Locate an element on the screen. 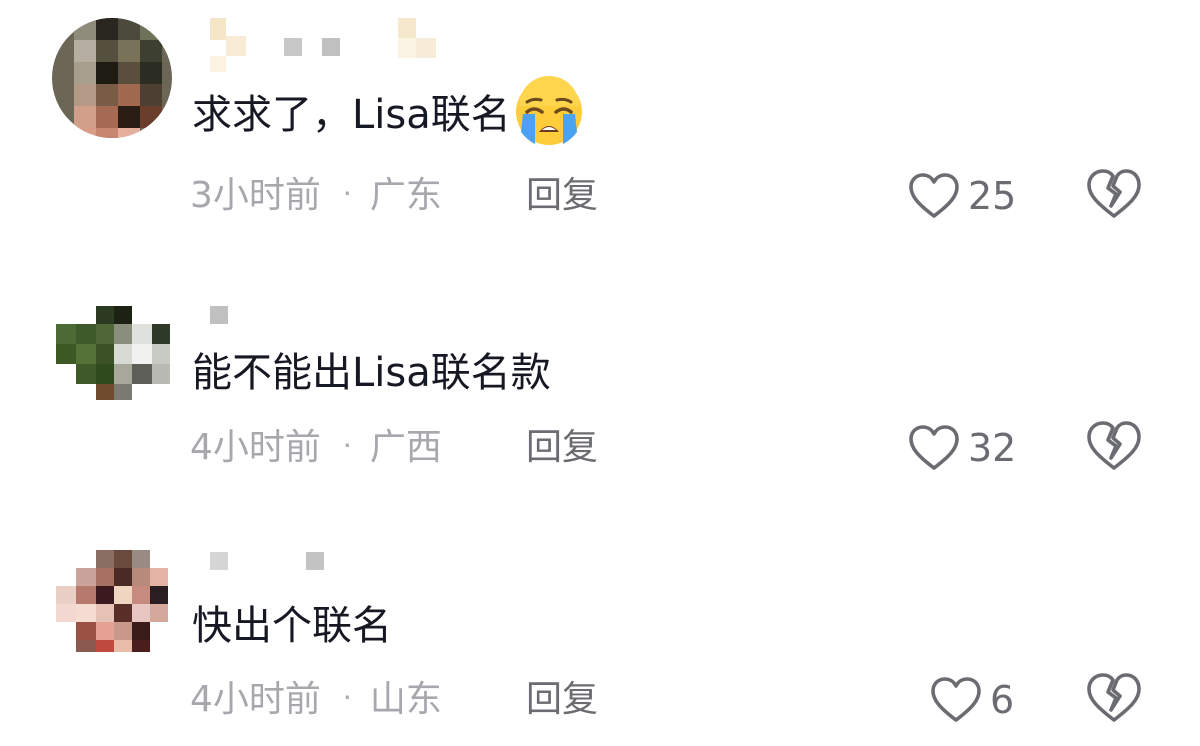 This screenshot has width=1200, height=746. like-button: 6 is located at coordinates (972, 700).